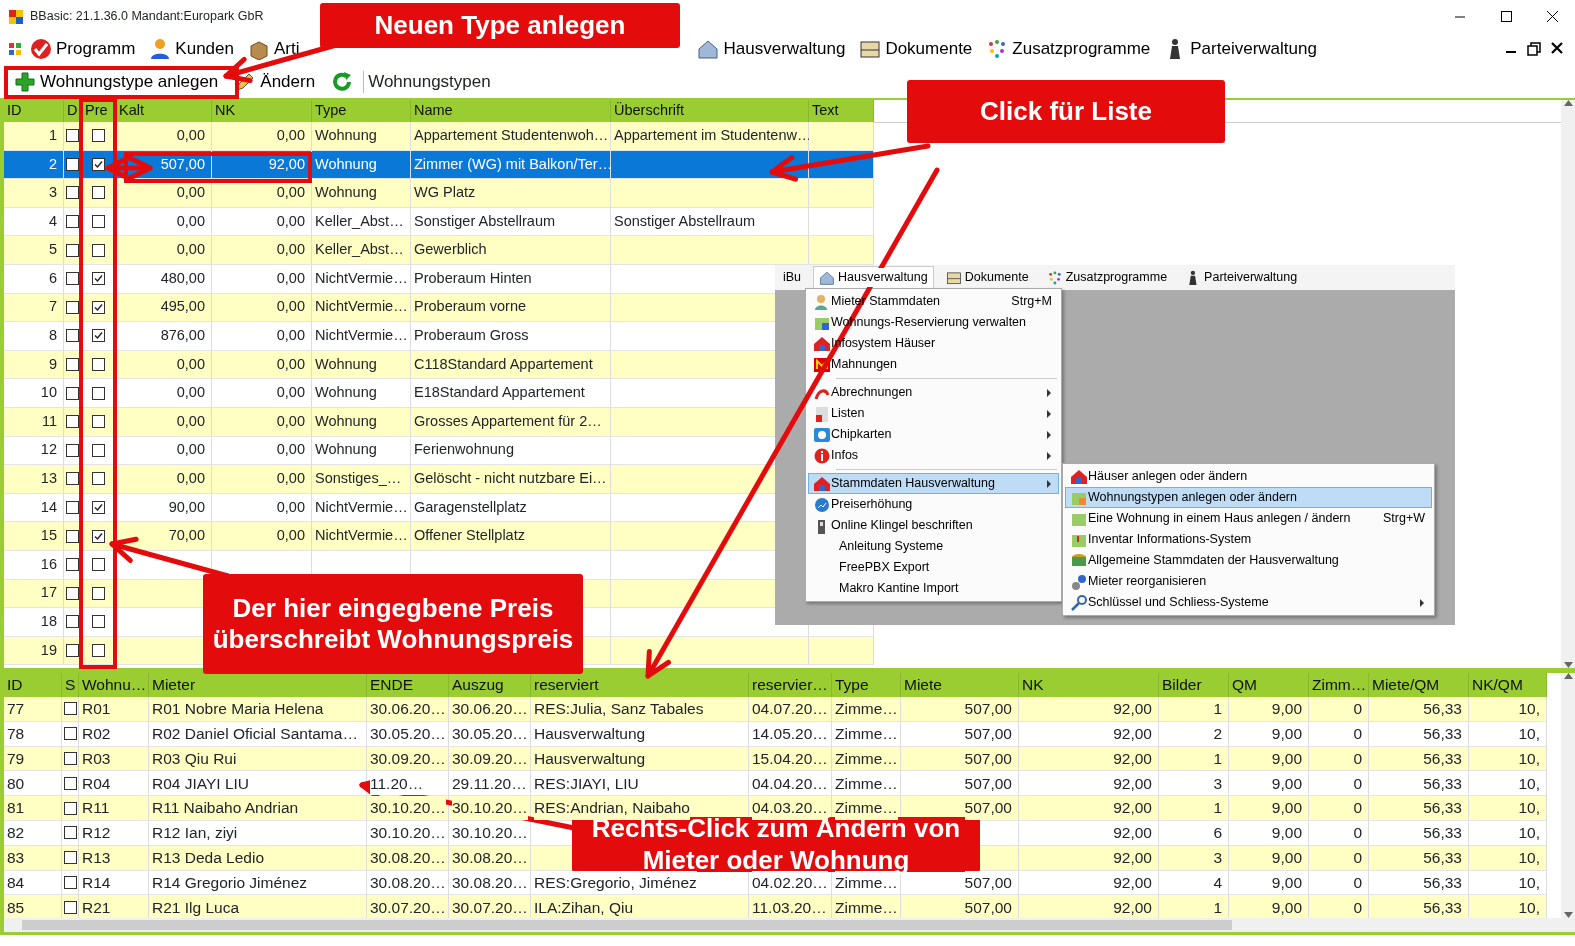 Image resolution: width=1575 pixels, height=946 pixels. Describe the element at coordinates (490, 685) in the screenshot. I see `column-header: Auszug` at that location.